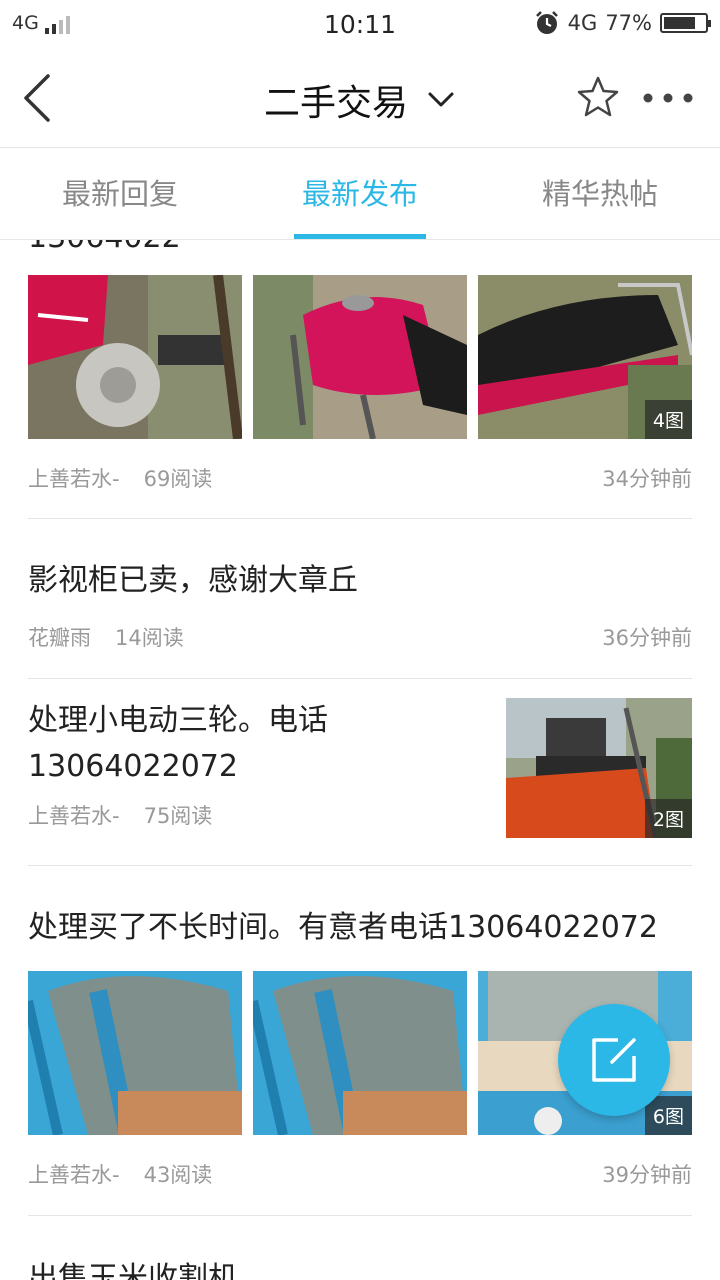 The height and width of the screenshot is (1280, 720). I want to click on list-item: 出售玉米收割机, so click(360, 1268).